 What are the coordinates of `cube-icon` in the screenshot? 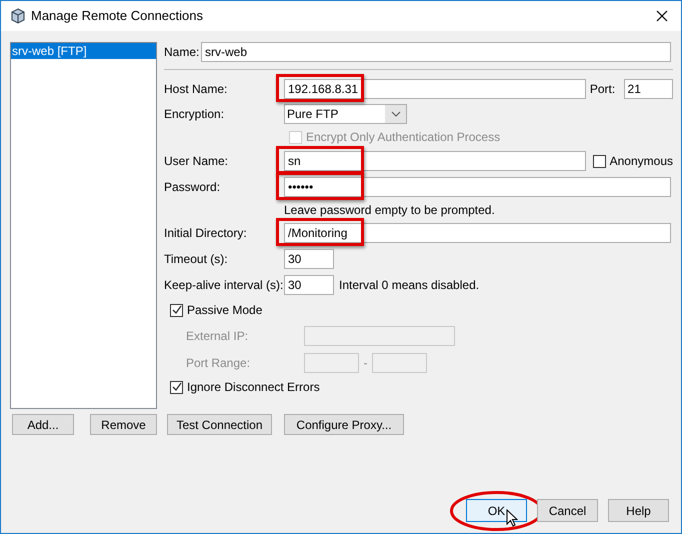 It's located at (18, 16).